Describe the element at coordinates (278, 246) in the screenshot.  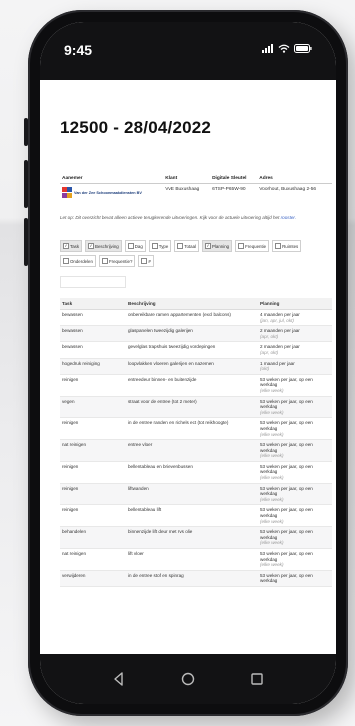
I see `checkbox-ruimtes` at that location.